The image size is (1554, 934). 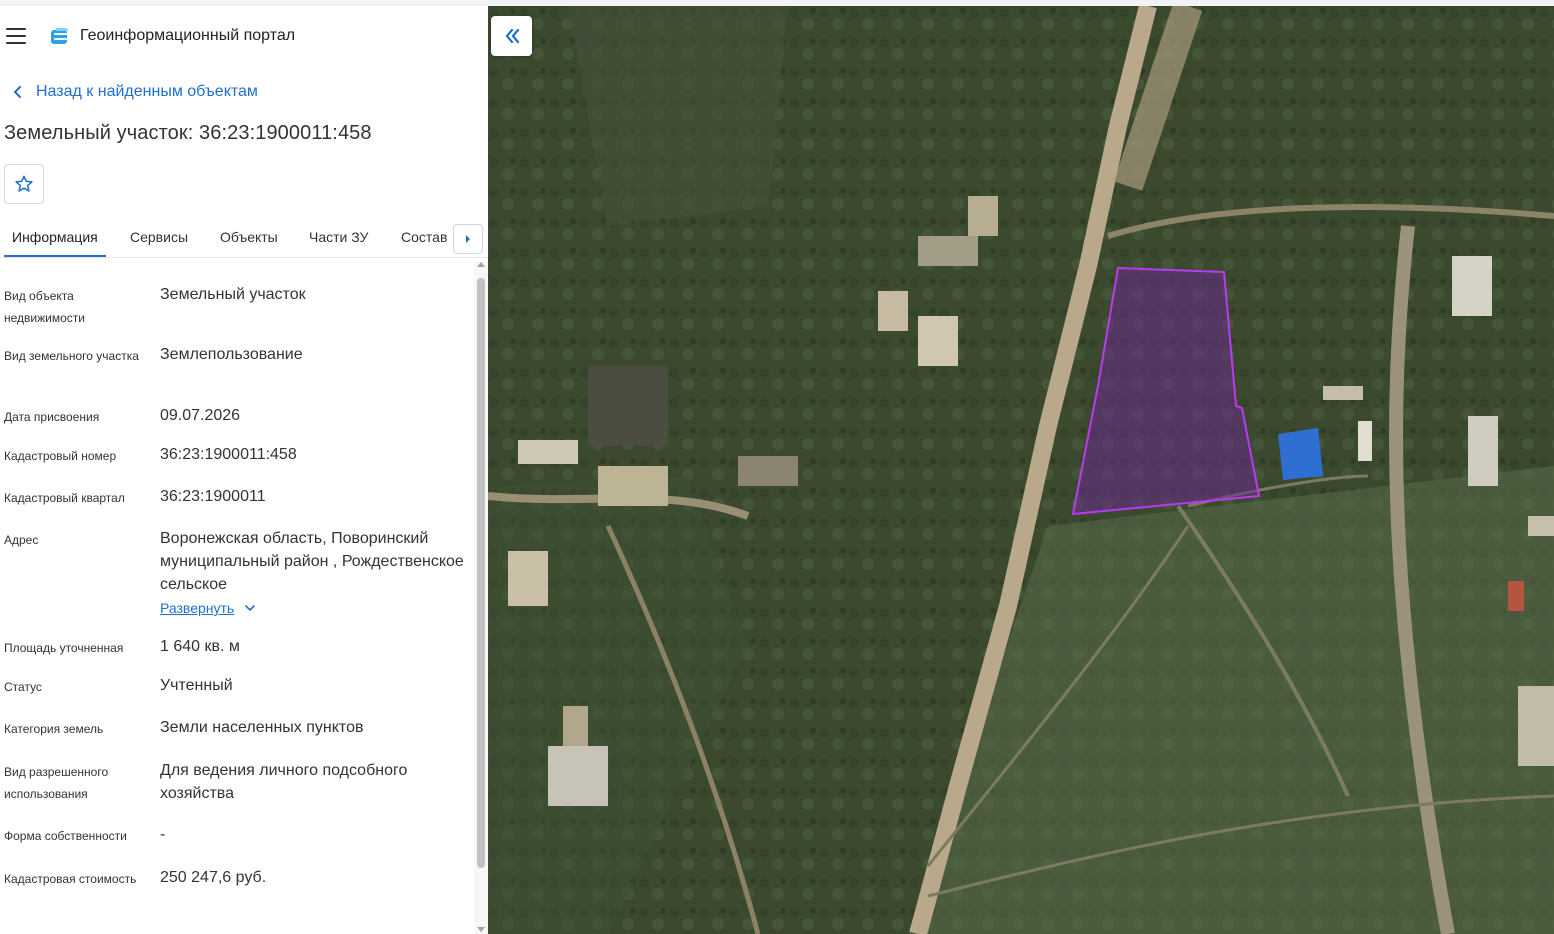 What do you see at coordinates (338, 237) in the screenshot?
I see `tab-parts: Части ЗУ` at bounding box center [338, 237].